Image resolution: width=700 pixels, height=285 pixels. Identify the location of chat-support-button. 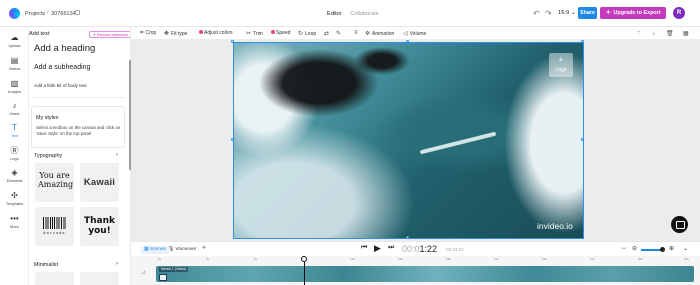
(679, 224).